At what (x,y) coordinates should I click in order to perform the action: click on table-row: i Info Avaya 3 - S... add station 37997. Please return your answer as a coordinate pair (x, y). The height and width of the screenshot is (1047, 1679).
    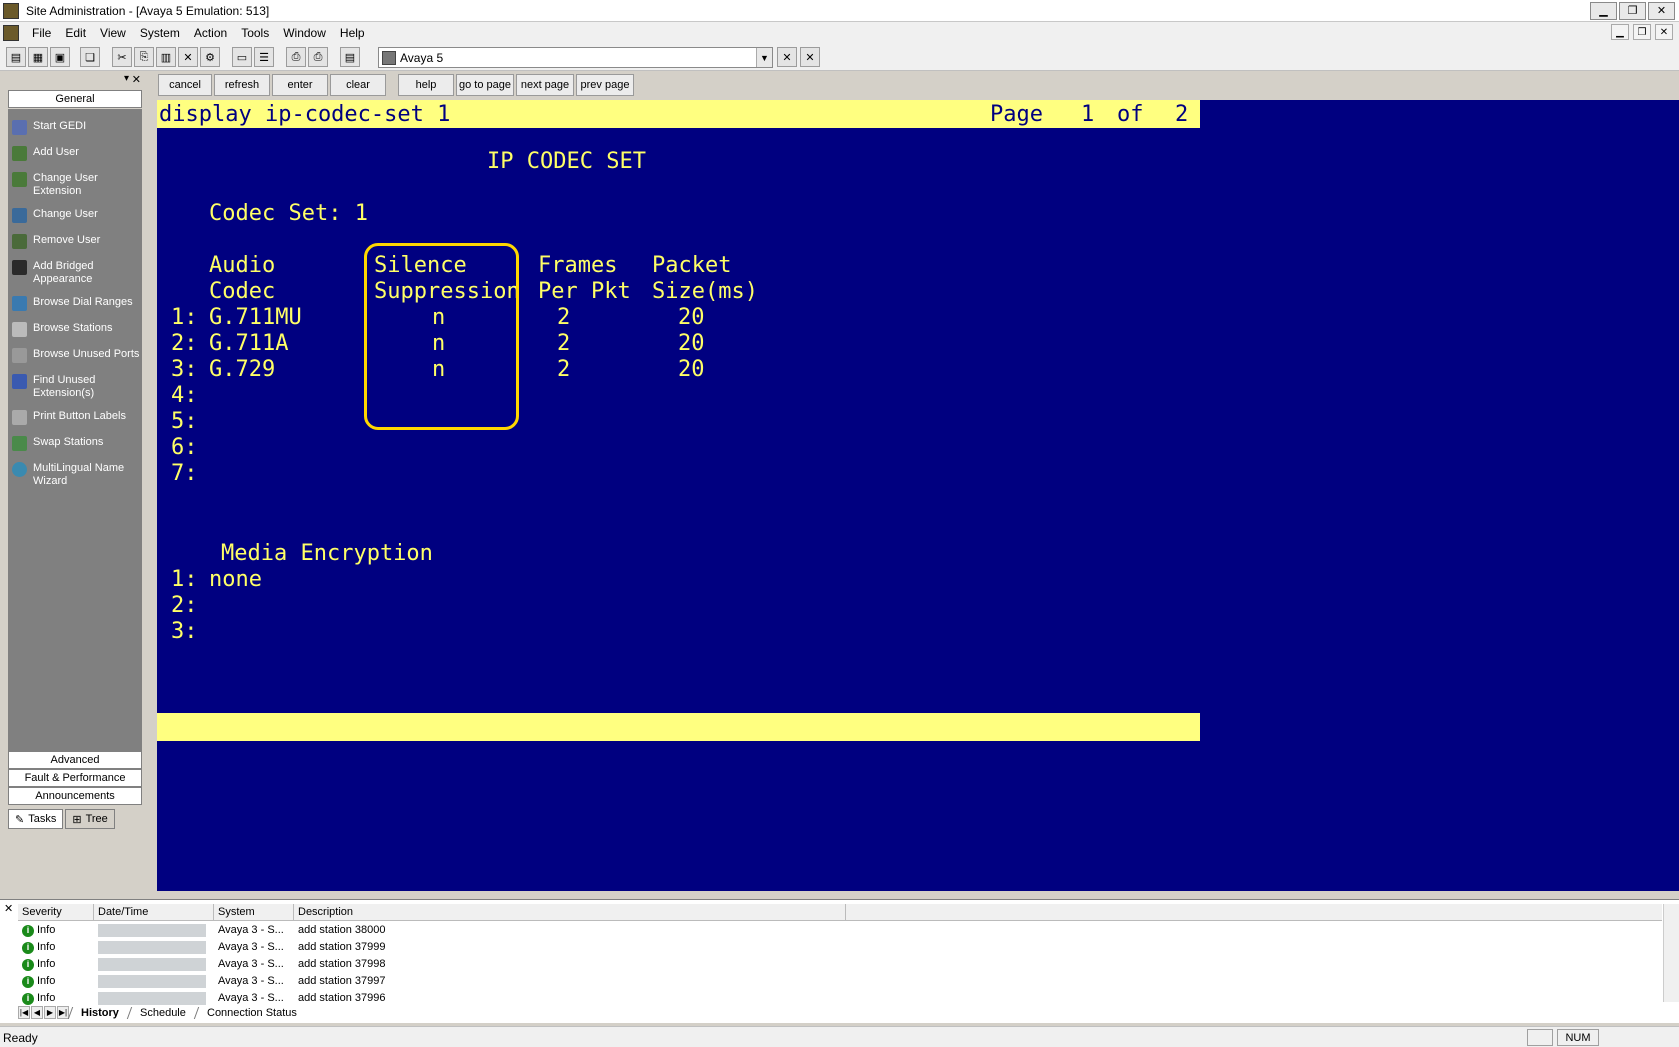
    Looking at the image, I should click on (840, 981).